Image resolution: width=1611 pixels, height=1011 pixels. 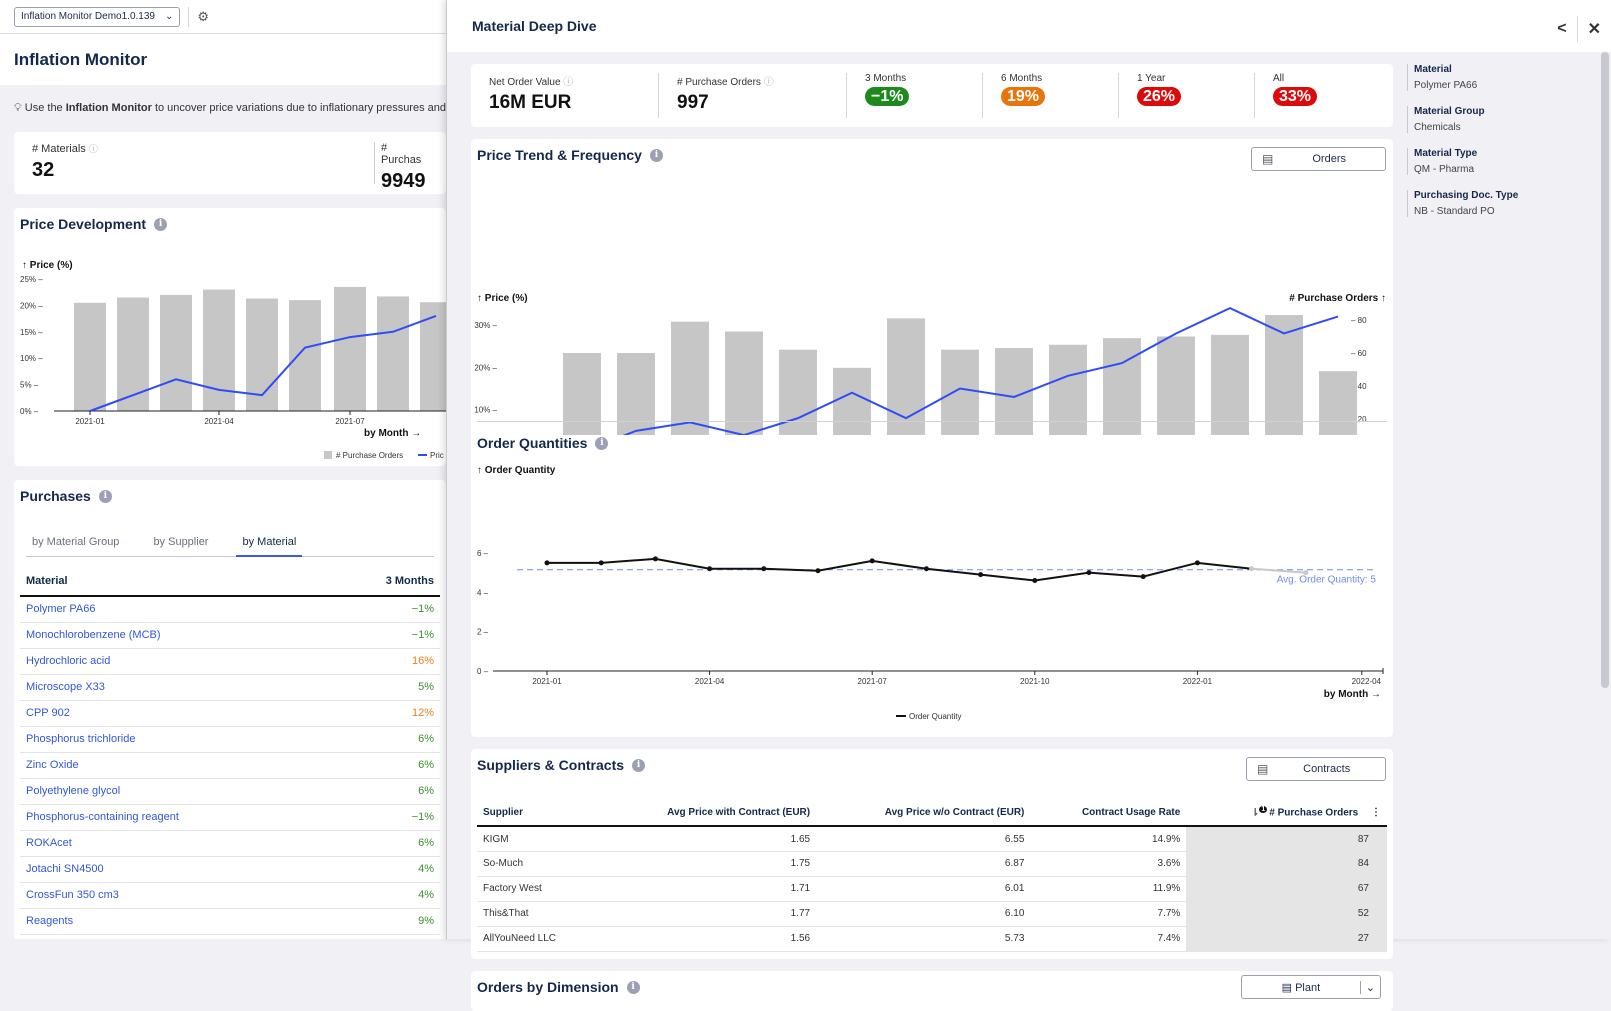 What do you see at coordinates (1374, 812) in the screenshot?
I see `more-options-icon: ⋮` at bounding box center [1374, 812].